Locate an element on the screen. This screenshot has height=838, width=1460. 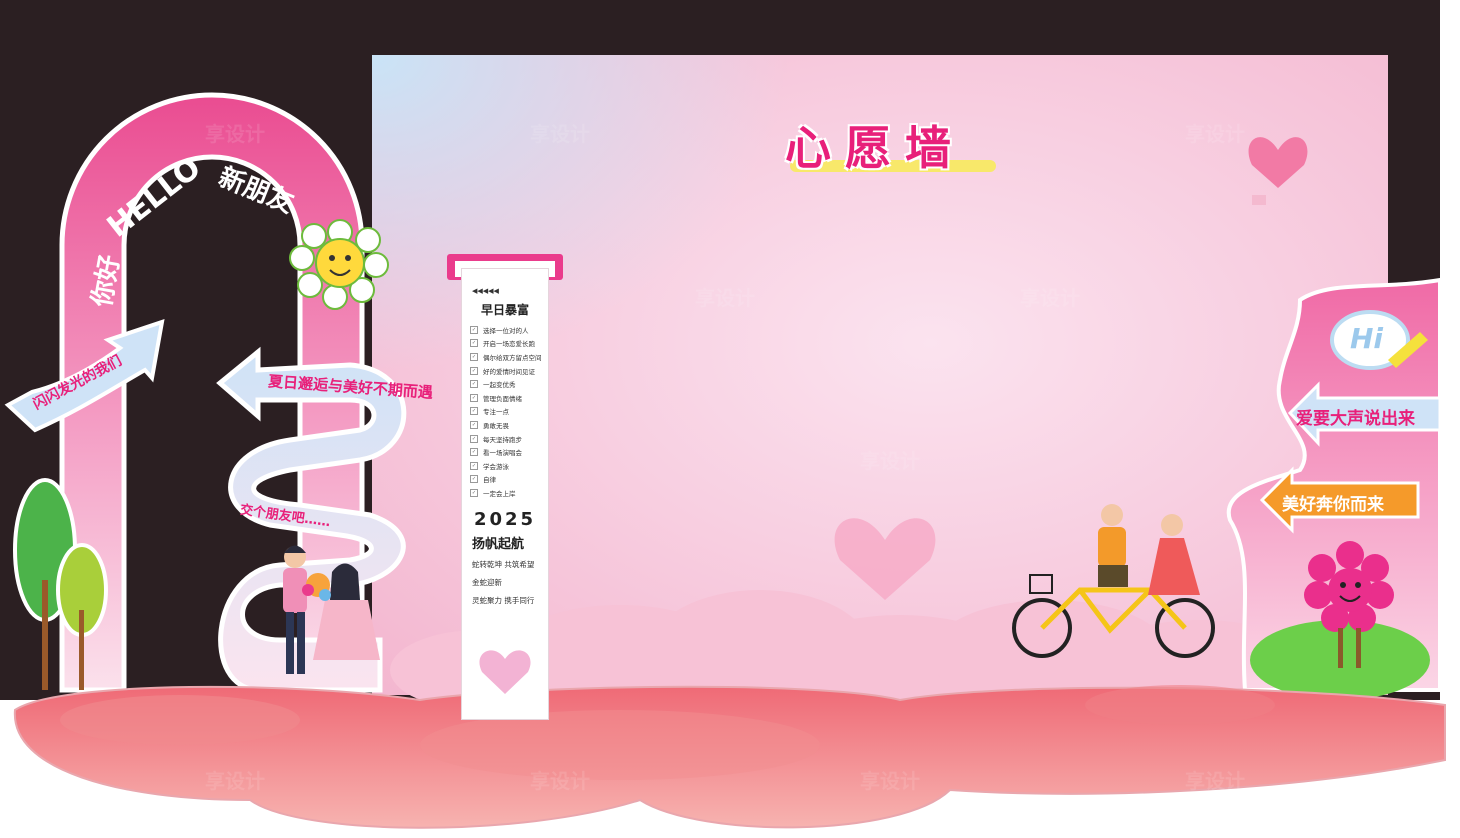
list-item: ✓ 专注一点 is located at coordinates (489, 412).